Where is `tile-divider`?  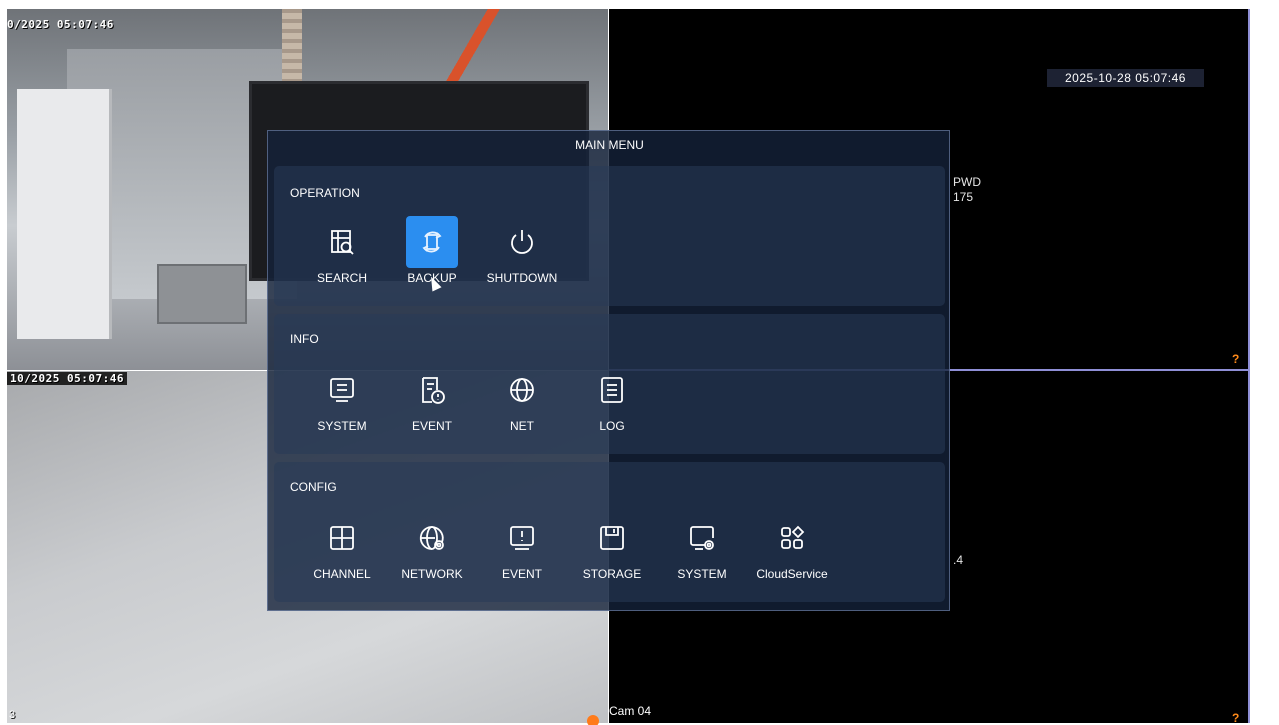 tile-divider is located at coordinates (1249, 366).